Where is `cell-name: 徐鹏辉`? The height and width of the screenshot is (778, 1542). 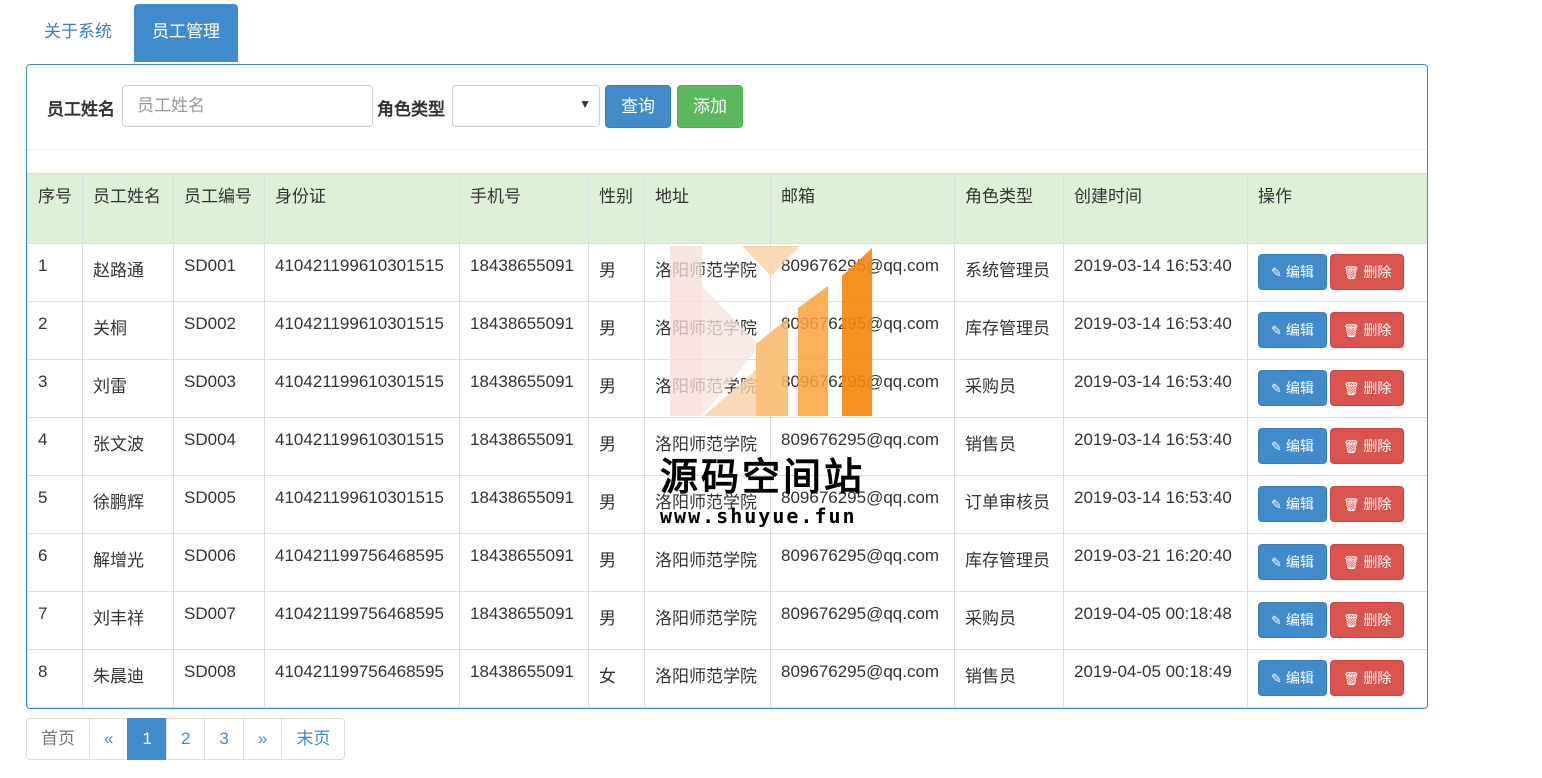 cell-name: 徐鹏辉 is located at coordinates (128, 504).